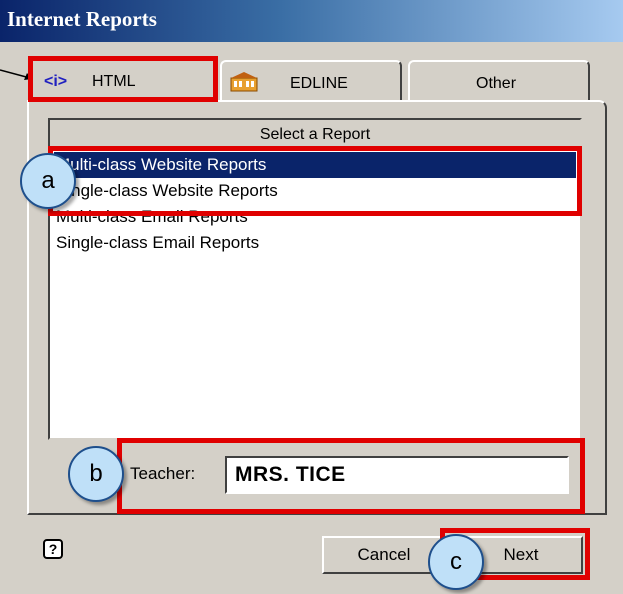 The width and height of the screenshot is (623, 594). I want to click on window-title: Internet Reports, so click(82, 19).